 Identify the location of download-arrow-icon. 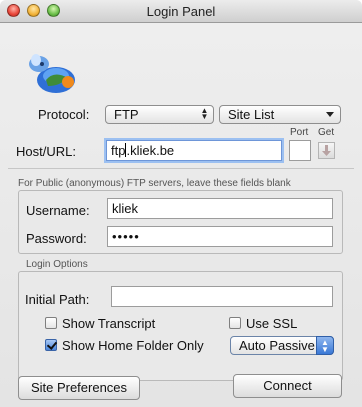
(326, 150).